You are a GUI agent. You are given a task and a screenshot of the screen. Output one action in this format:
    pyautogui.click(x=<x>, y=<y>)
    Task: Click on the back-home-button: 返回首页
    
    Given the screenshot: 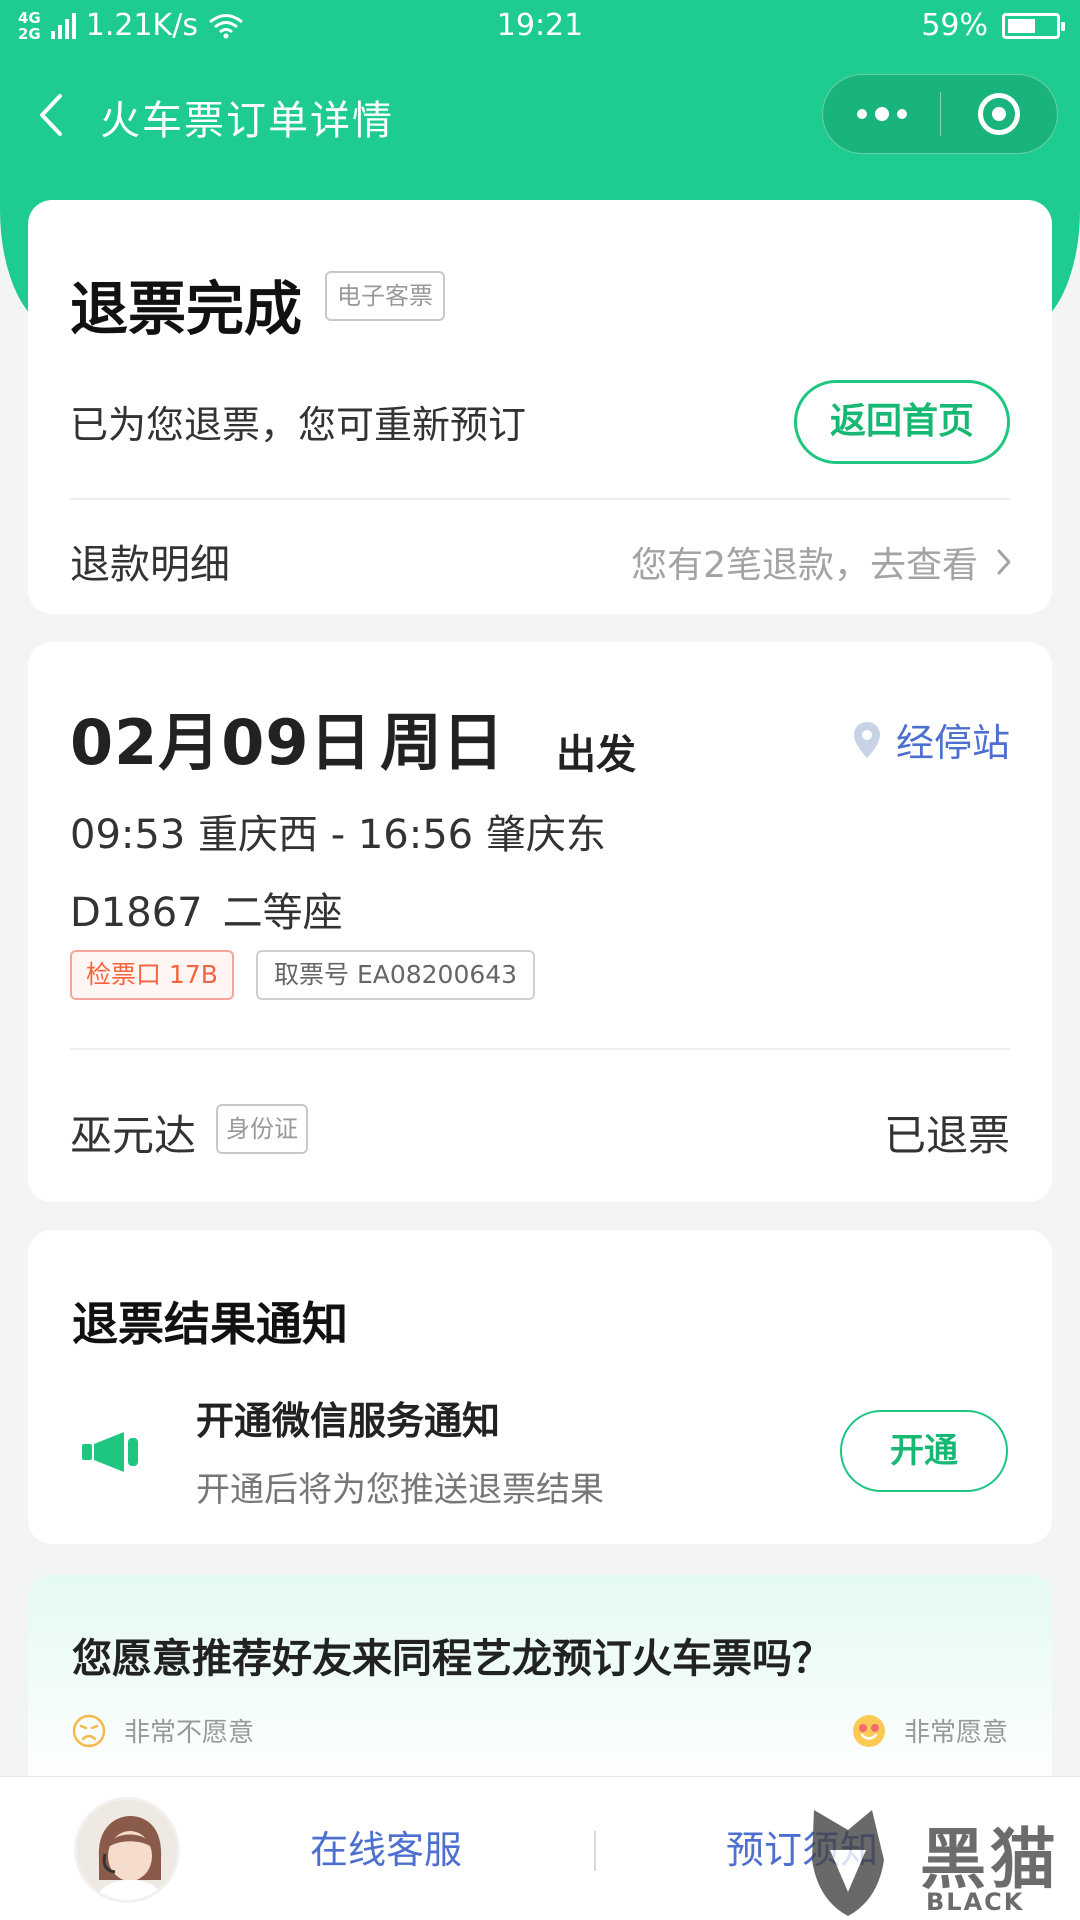 What is the action you would take?
    pyautogui.click(x=902, y=422)
    